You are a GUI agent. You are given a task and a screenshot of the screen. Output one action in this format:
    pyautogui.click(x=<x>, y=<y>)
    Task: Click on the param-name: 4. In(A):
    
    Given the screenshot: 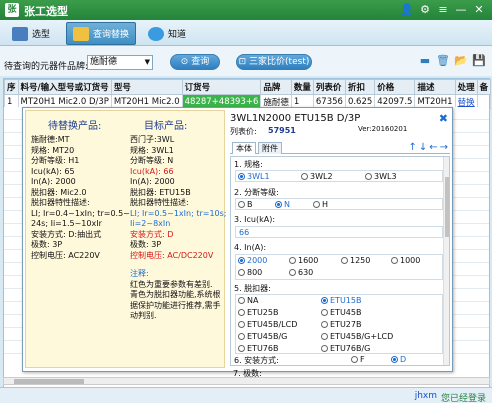 What is the action you would take?
    pyautogui.click(x=250, y=247)
    